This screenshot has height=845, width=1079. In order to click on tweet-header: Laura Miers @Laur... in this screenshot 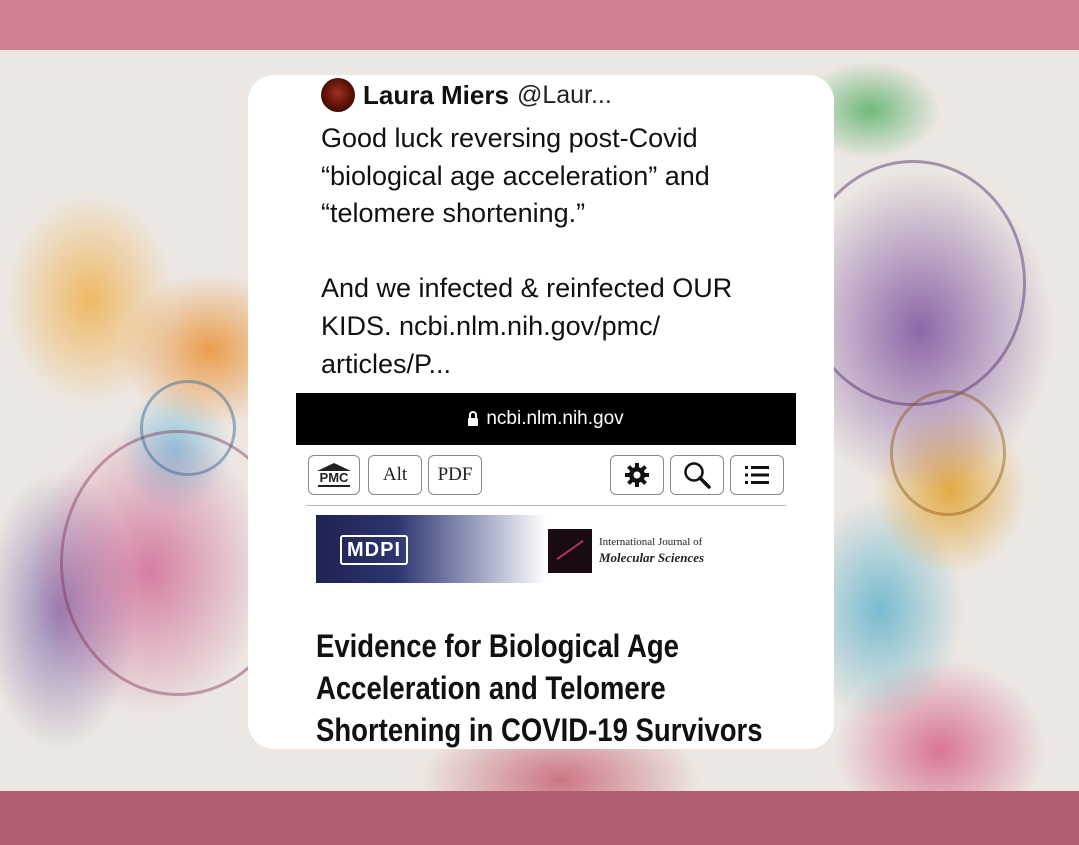, I will do `click(466, 95)`.